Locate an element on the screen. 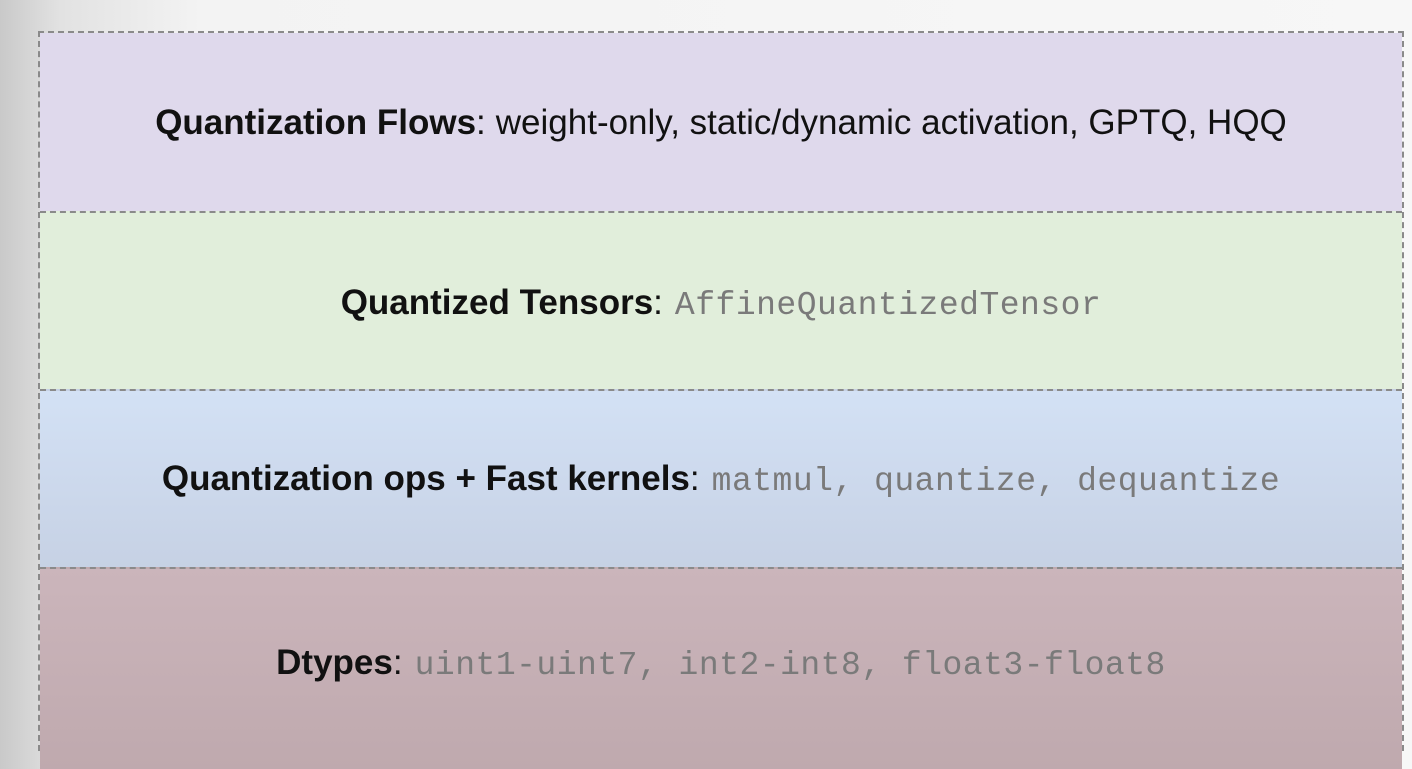 This screenshot has height=769, width=1412. layer-detail: uint1-uint7, int2-int8, float3-float8 is located at coordinates (790, 665).